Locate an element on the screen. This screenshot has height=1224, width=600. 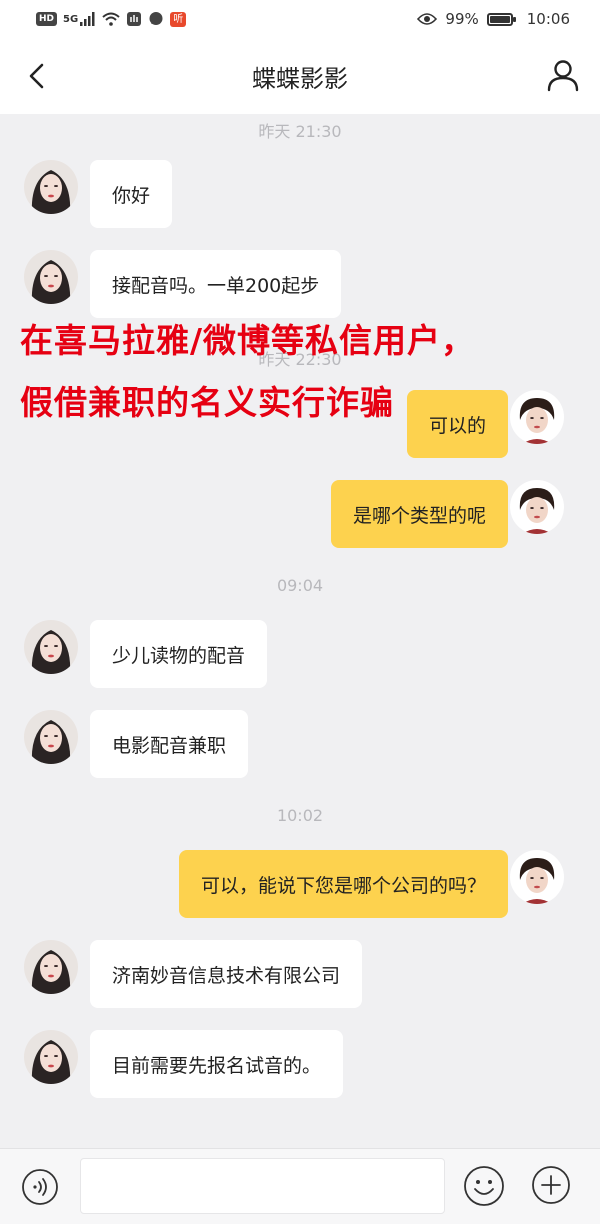
battery-percent: 99% is located at coordinates (462, 19).